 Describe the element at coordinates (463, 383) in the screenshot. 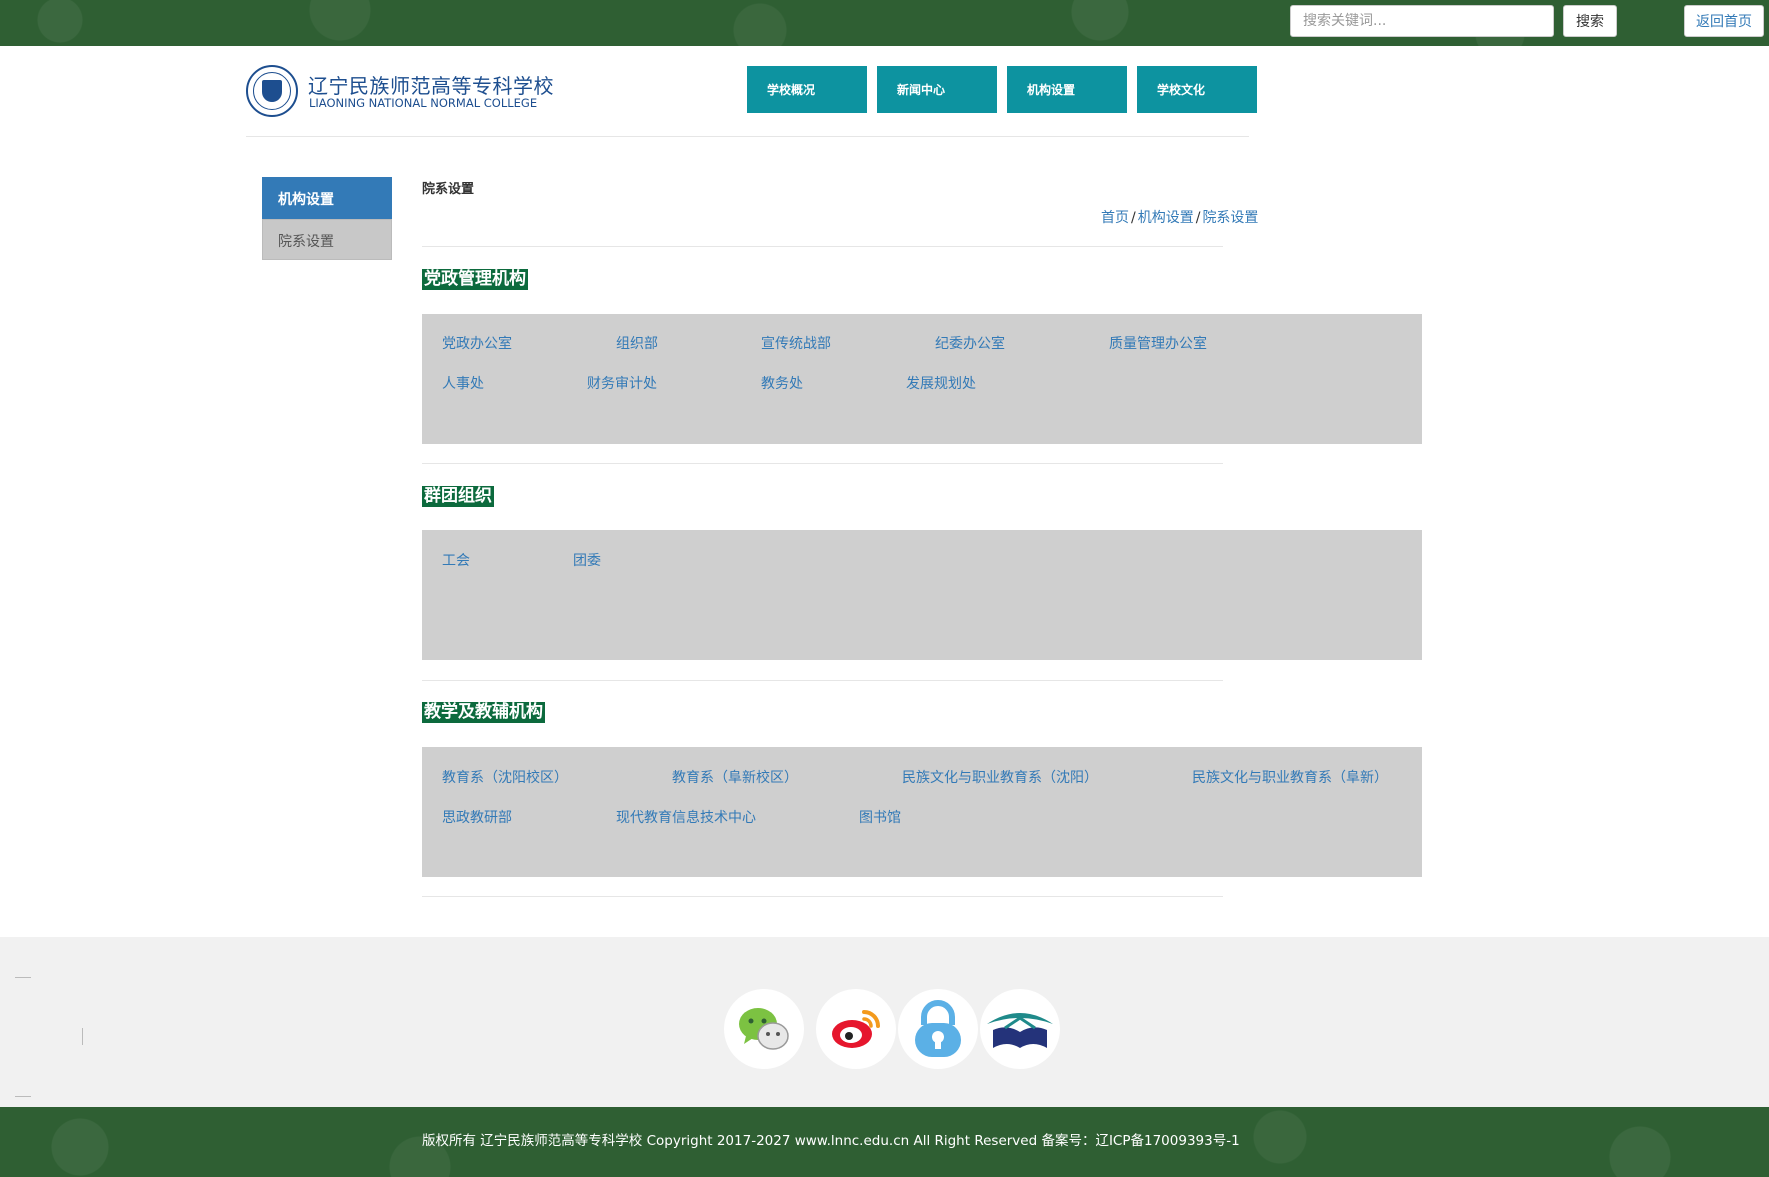

I see `dept-link: 人事处` at that location.